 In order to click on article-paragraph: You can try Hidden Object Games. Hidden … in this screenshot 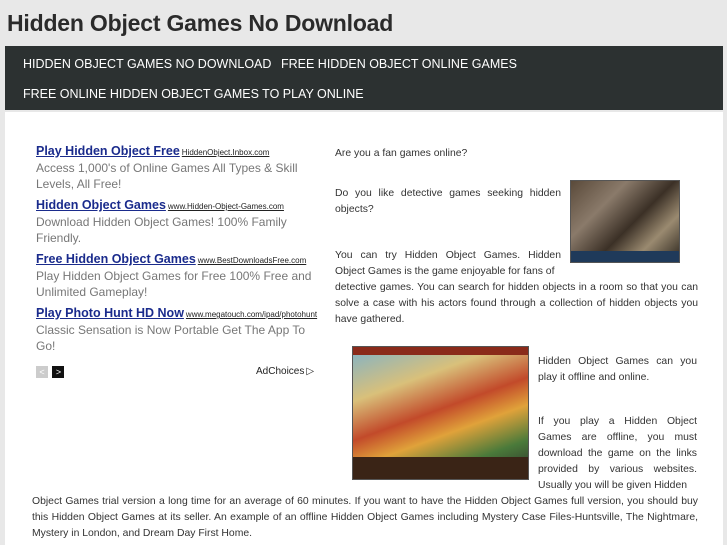, I will do `click(448, 263)`.